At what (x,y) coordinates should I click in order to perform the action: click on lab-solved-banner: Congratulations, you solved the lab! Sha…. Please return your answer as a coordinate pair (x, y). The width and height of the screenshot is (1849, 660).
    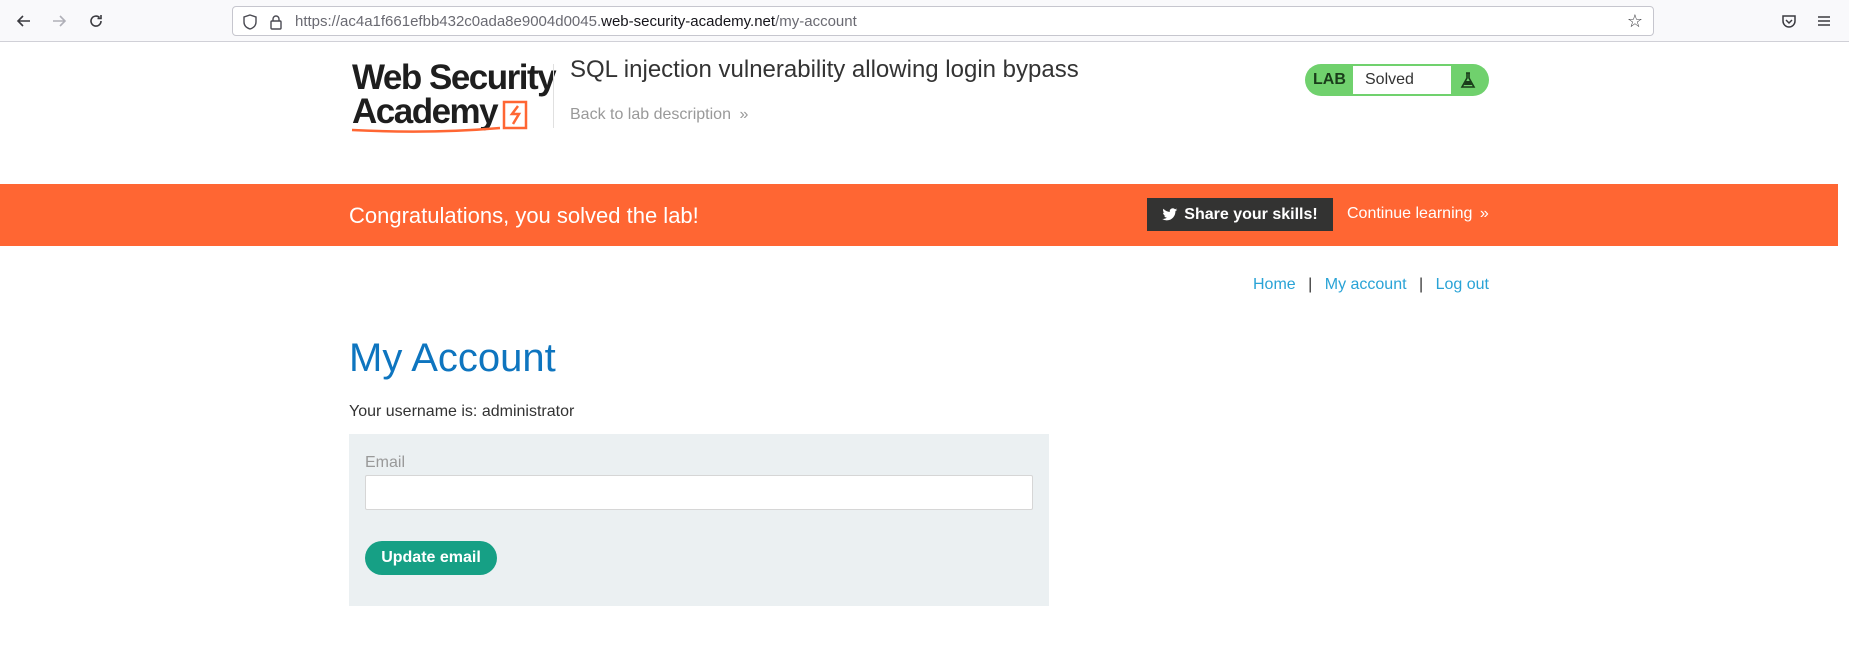
    Looking at the image, I should click on (919, 215).